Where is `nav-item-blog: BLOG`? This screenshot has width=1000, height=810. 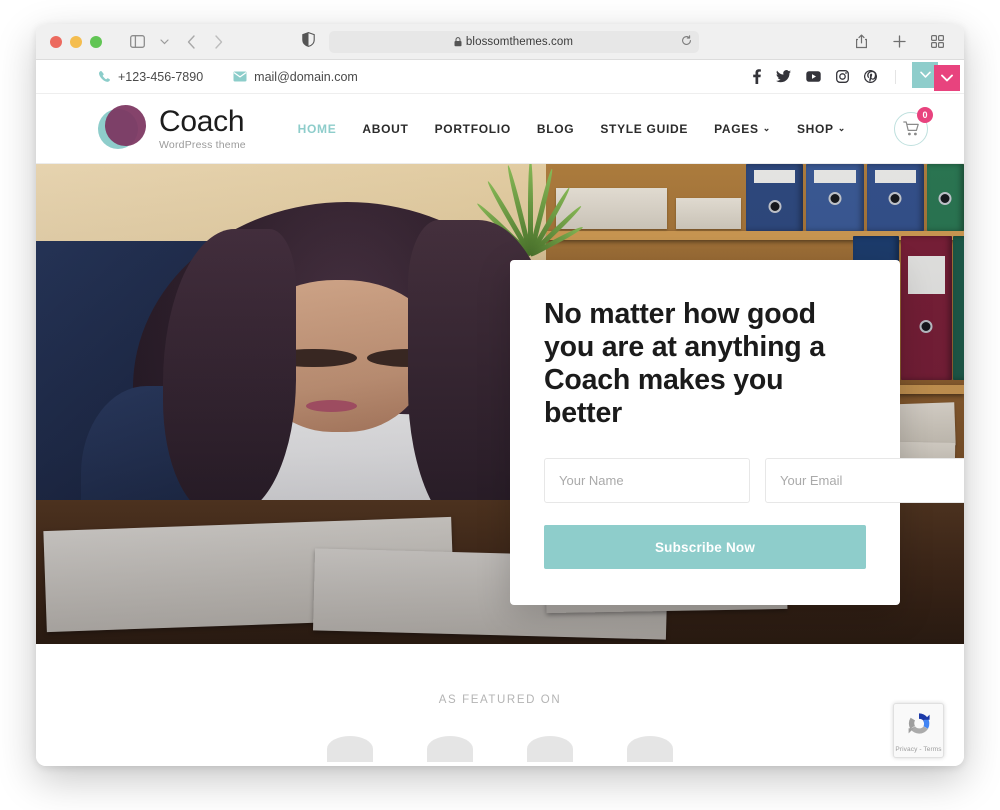
nav-item-blog: BLOG is located at coordinates (555, 129).